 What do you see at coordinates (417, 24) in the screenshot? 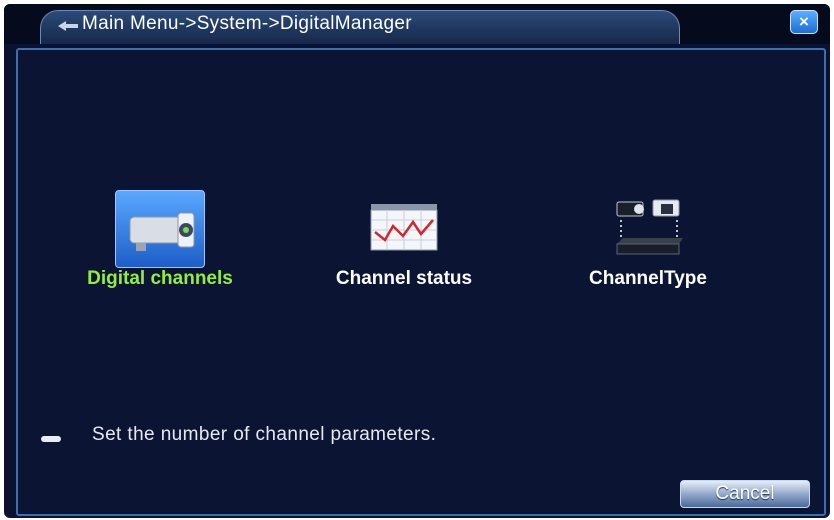
I see `title-bar: Main Menu->System->DigitalManager ×` at bounding box center [417, 24].